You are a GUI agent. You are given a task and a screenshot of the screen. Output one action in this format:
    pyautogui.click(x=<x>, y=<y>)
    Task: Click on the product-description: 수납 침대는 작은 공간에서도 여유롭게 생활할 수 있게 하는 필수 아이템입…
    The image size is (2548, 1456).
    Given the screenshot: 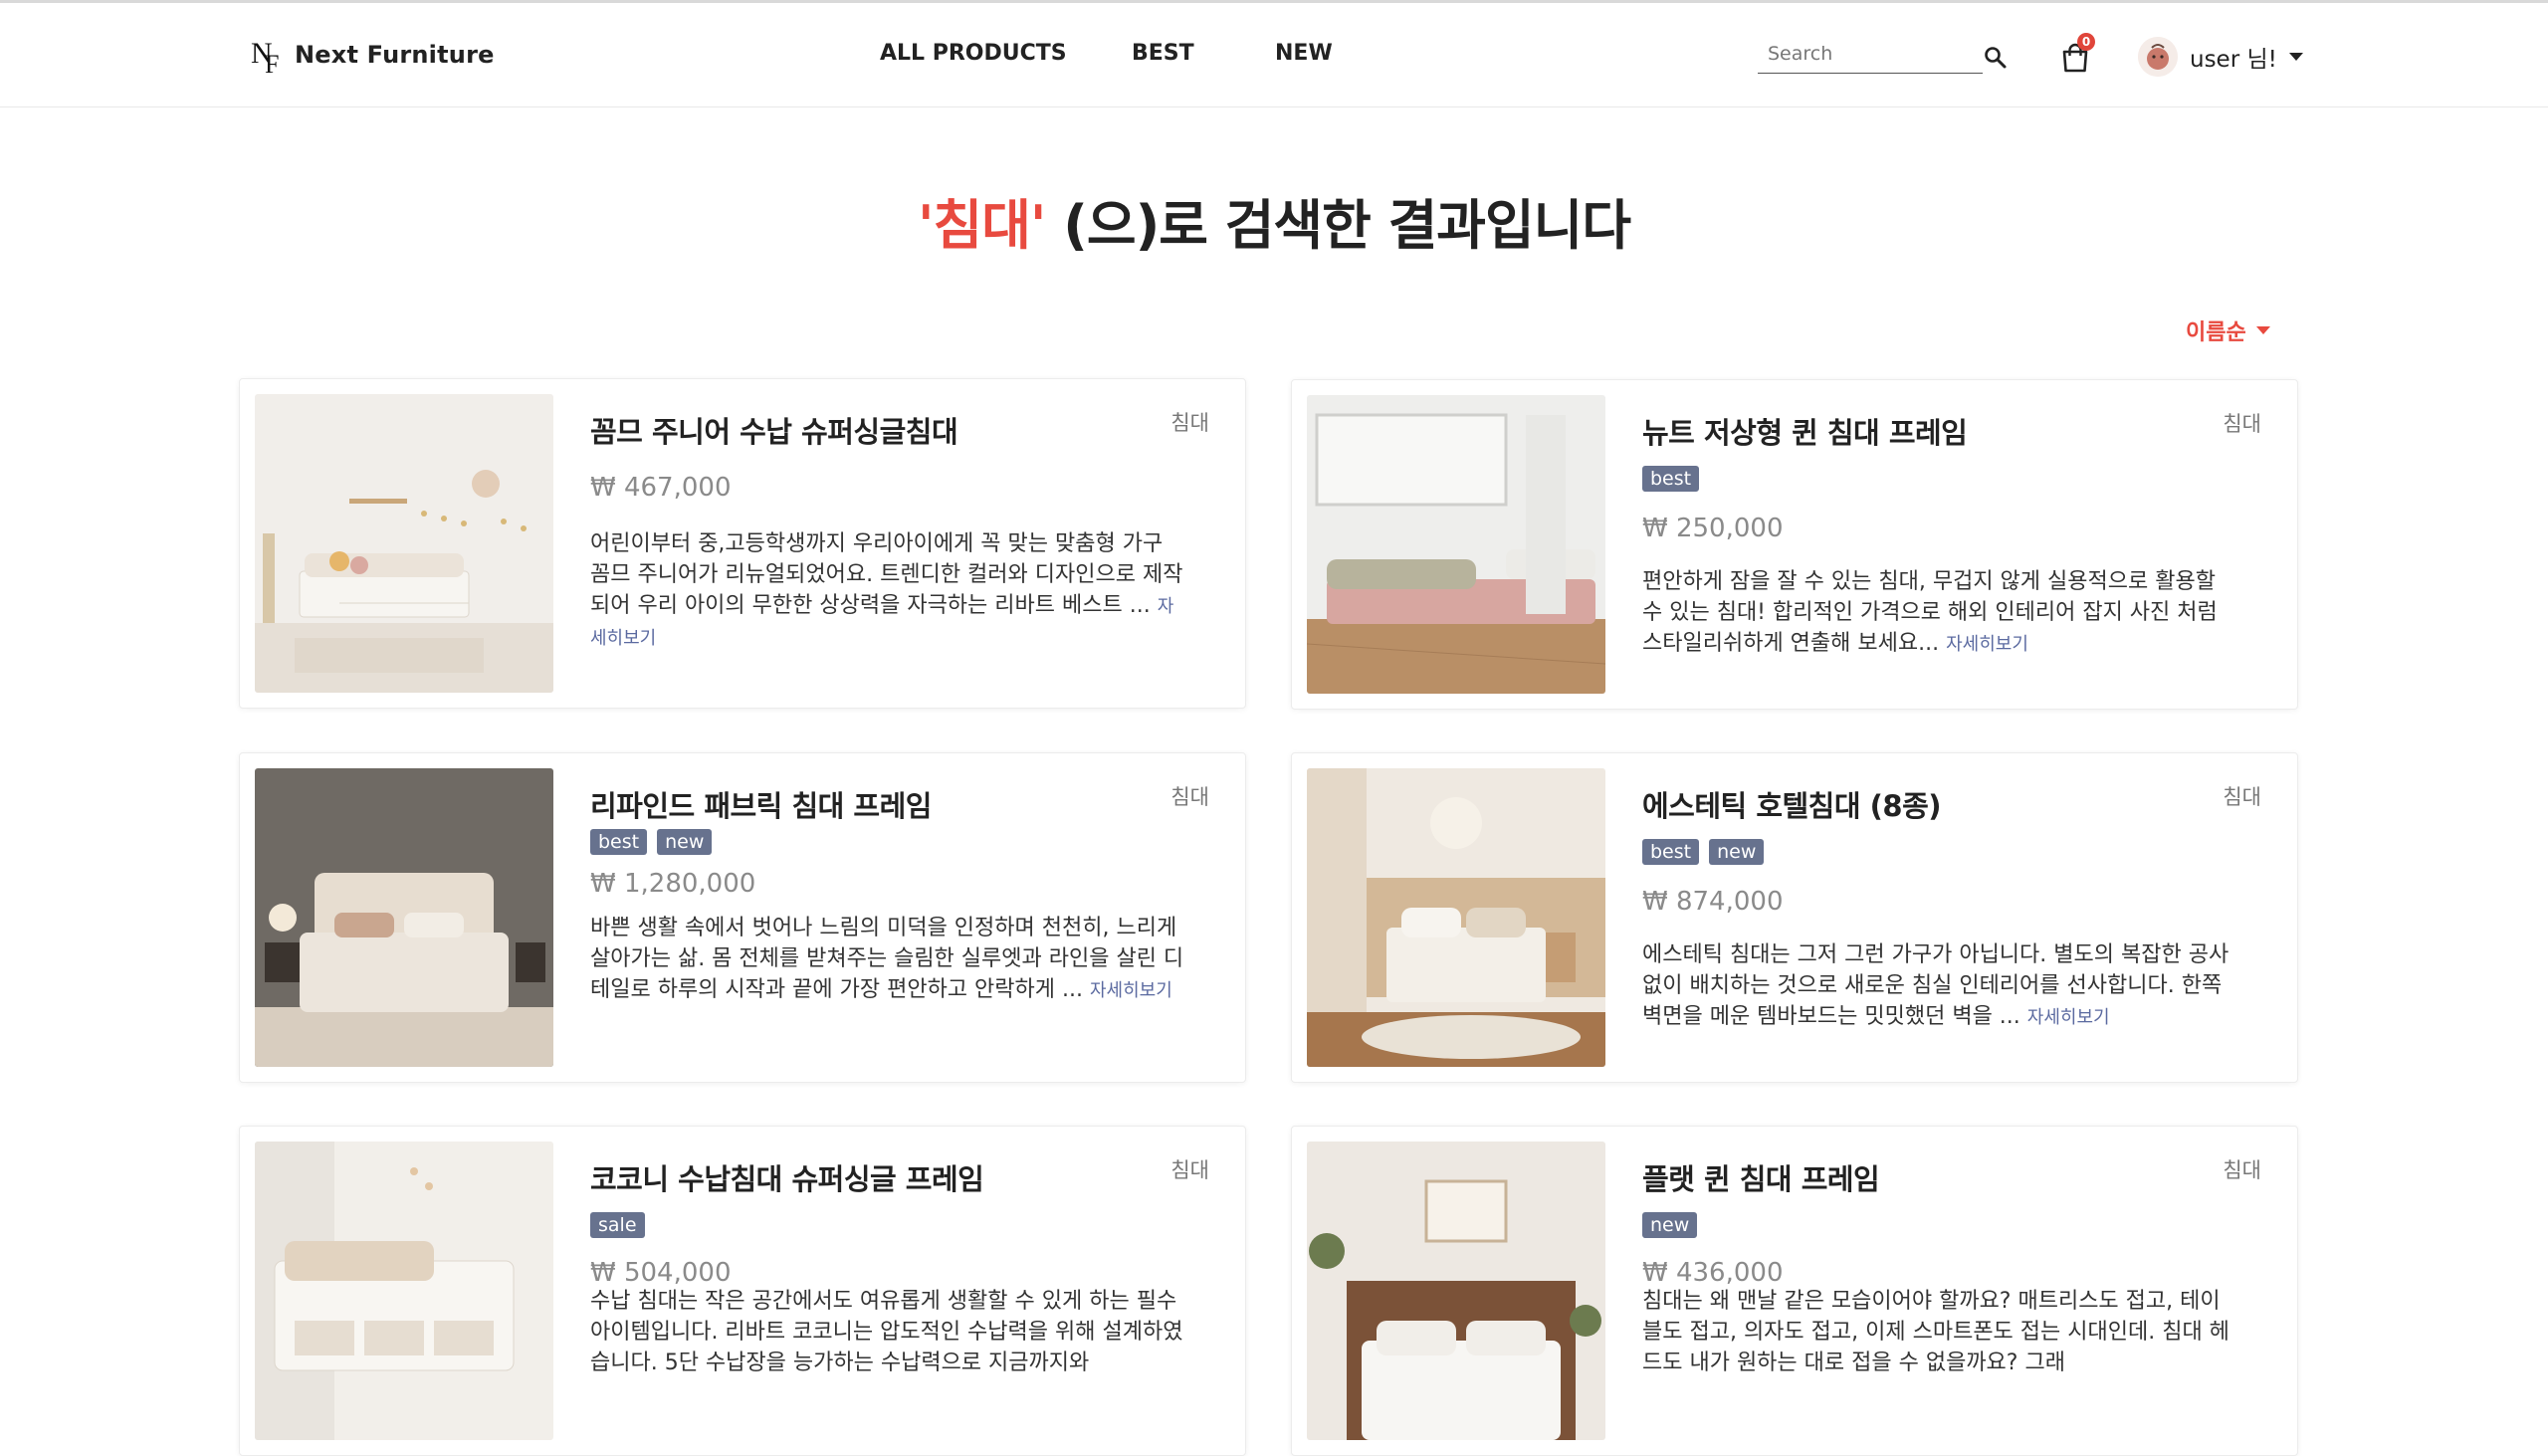 What is the action you would take?
    pyautogui.click(x=888, y=1332)
    